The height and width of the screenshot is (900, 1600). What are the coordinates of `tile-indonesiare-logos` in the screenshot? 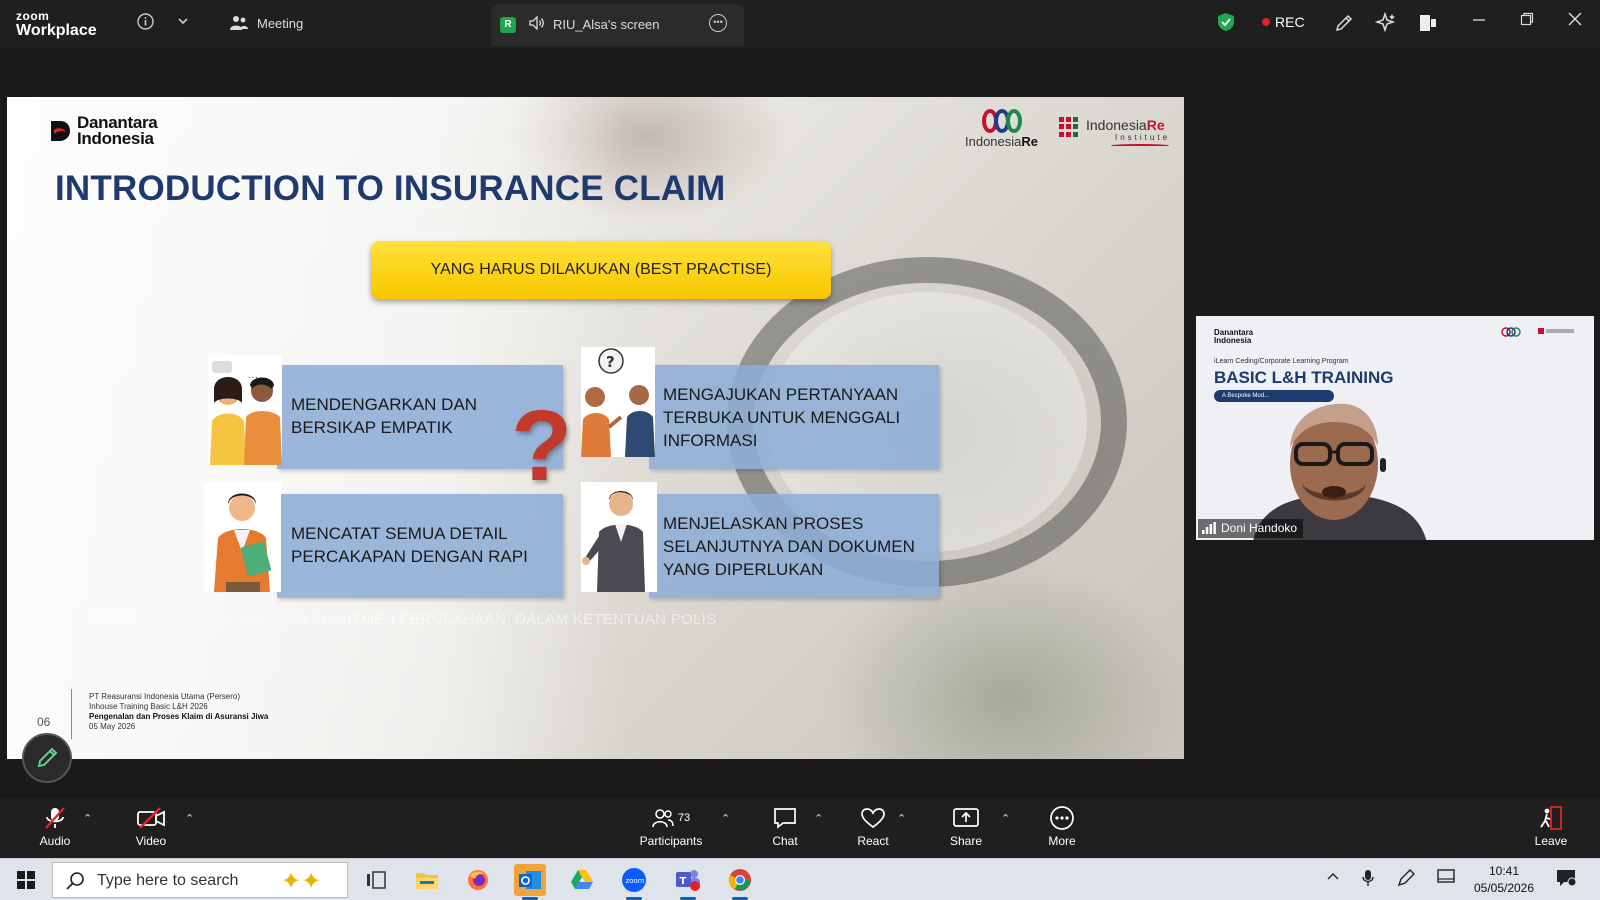 It's located at (1538, 335).